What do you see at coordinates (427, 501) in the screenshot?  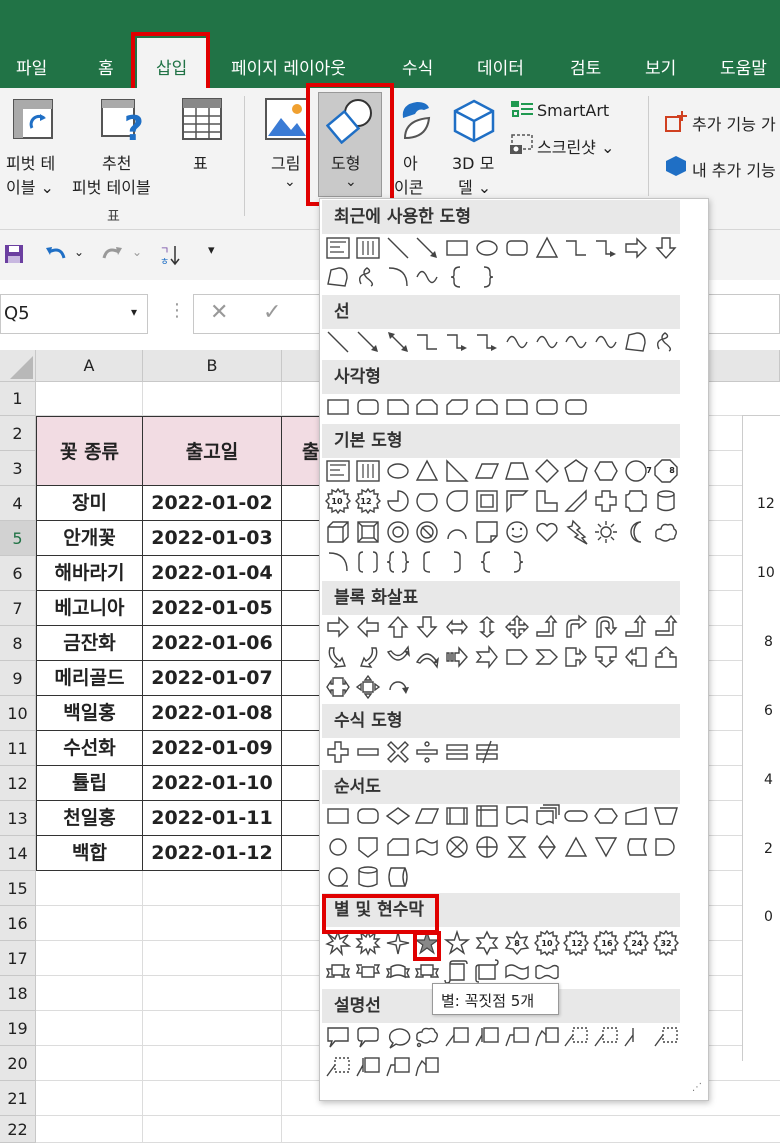 I see `shape-chord` at bounding box center [427, 501].